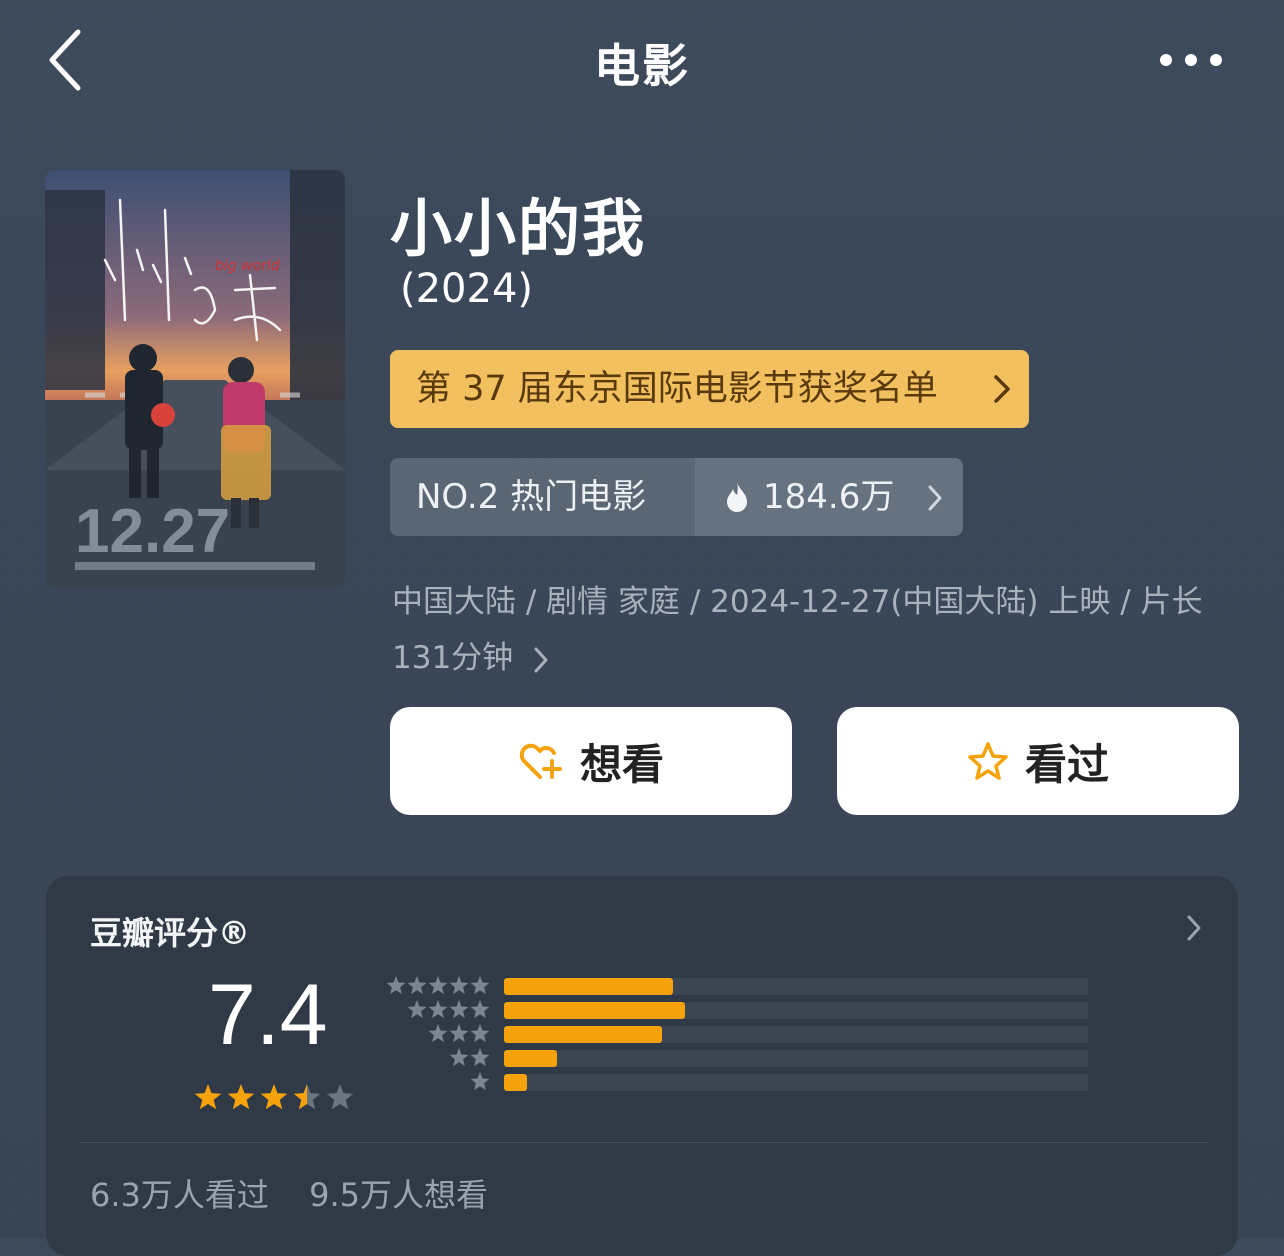 The width and height of the screenshot is (1284, 1256). What do you see at coordinates (515, 1082) in the screenshot?
I see `histogram-bar-1-star` at bounding box center [515, 1082].